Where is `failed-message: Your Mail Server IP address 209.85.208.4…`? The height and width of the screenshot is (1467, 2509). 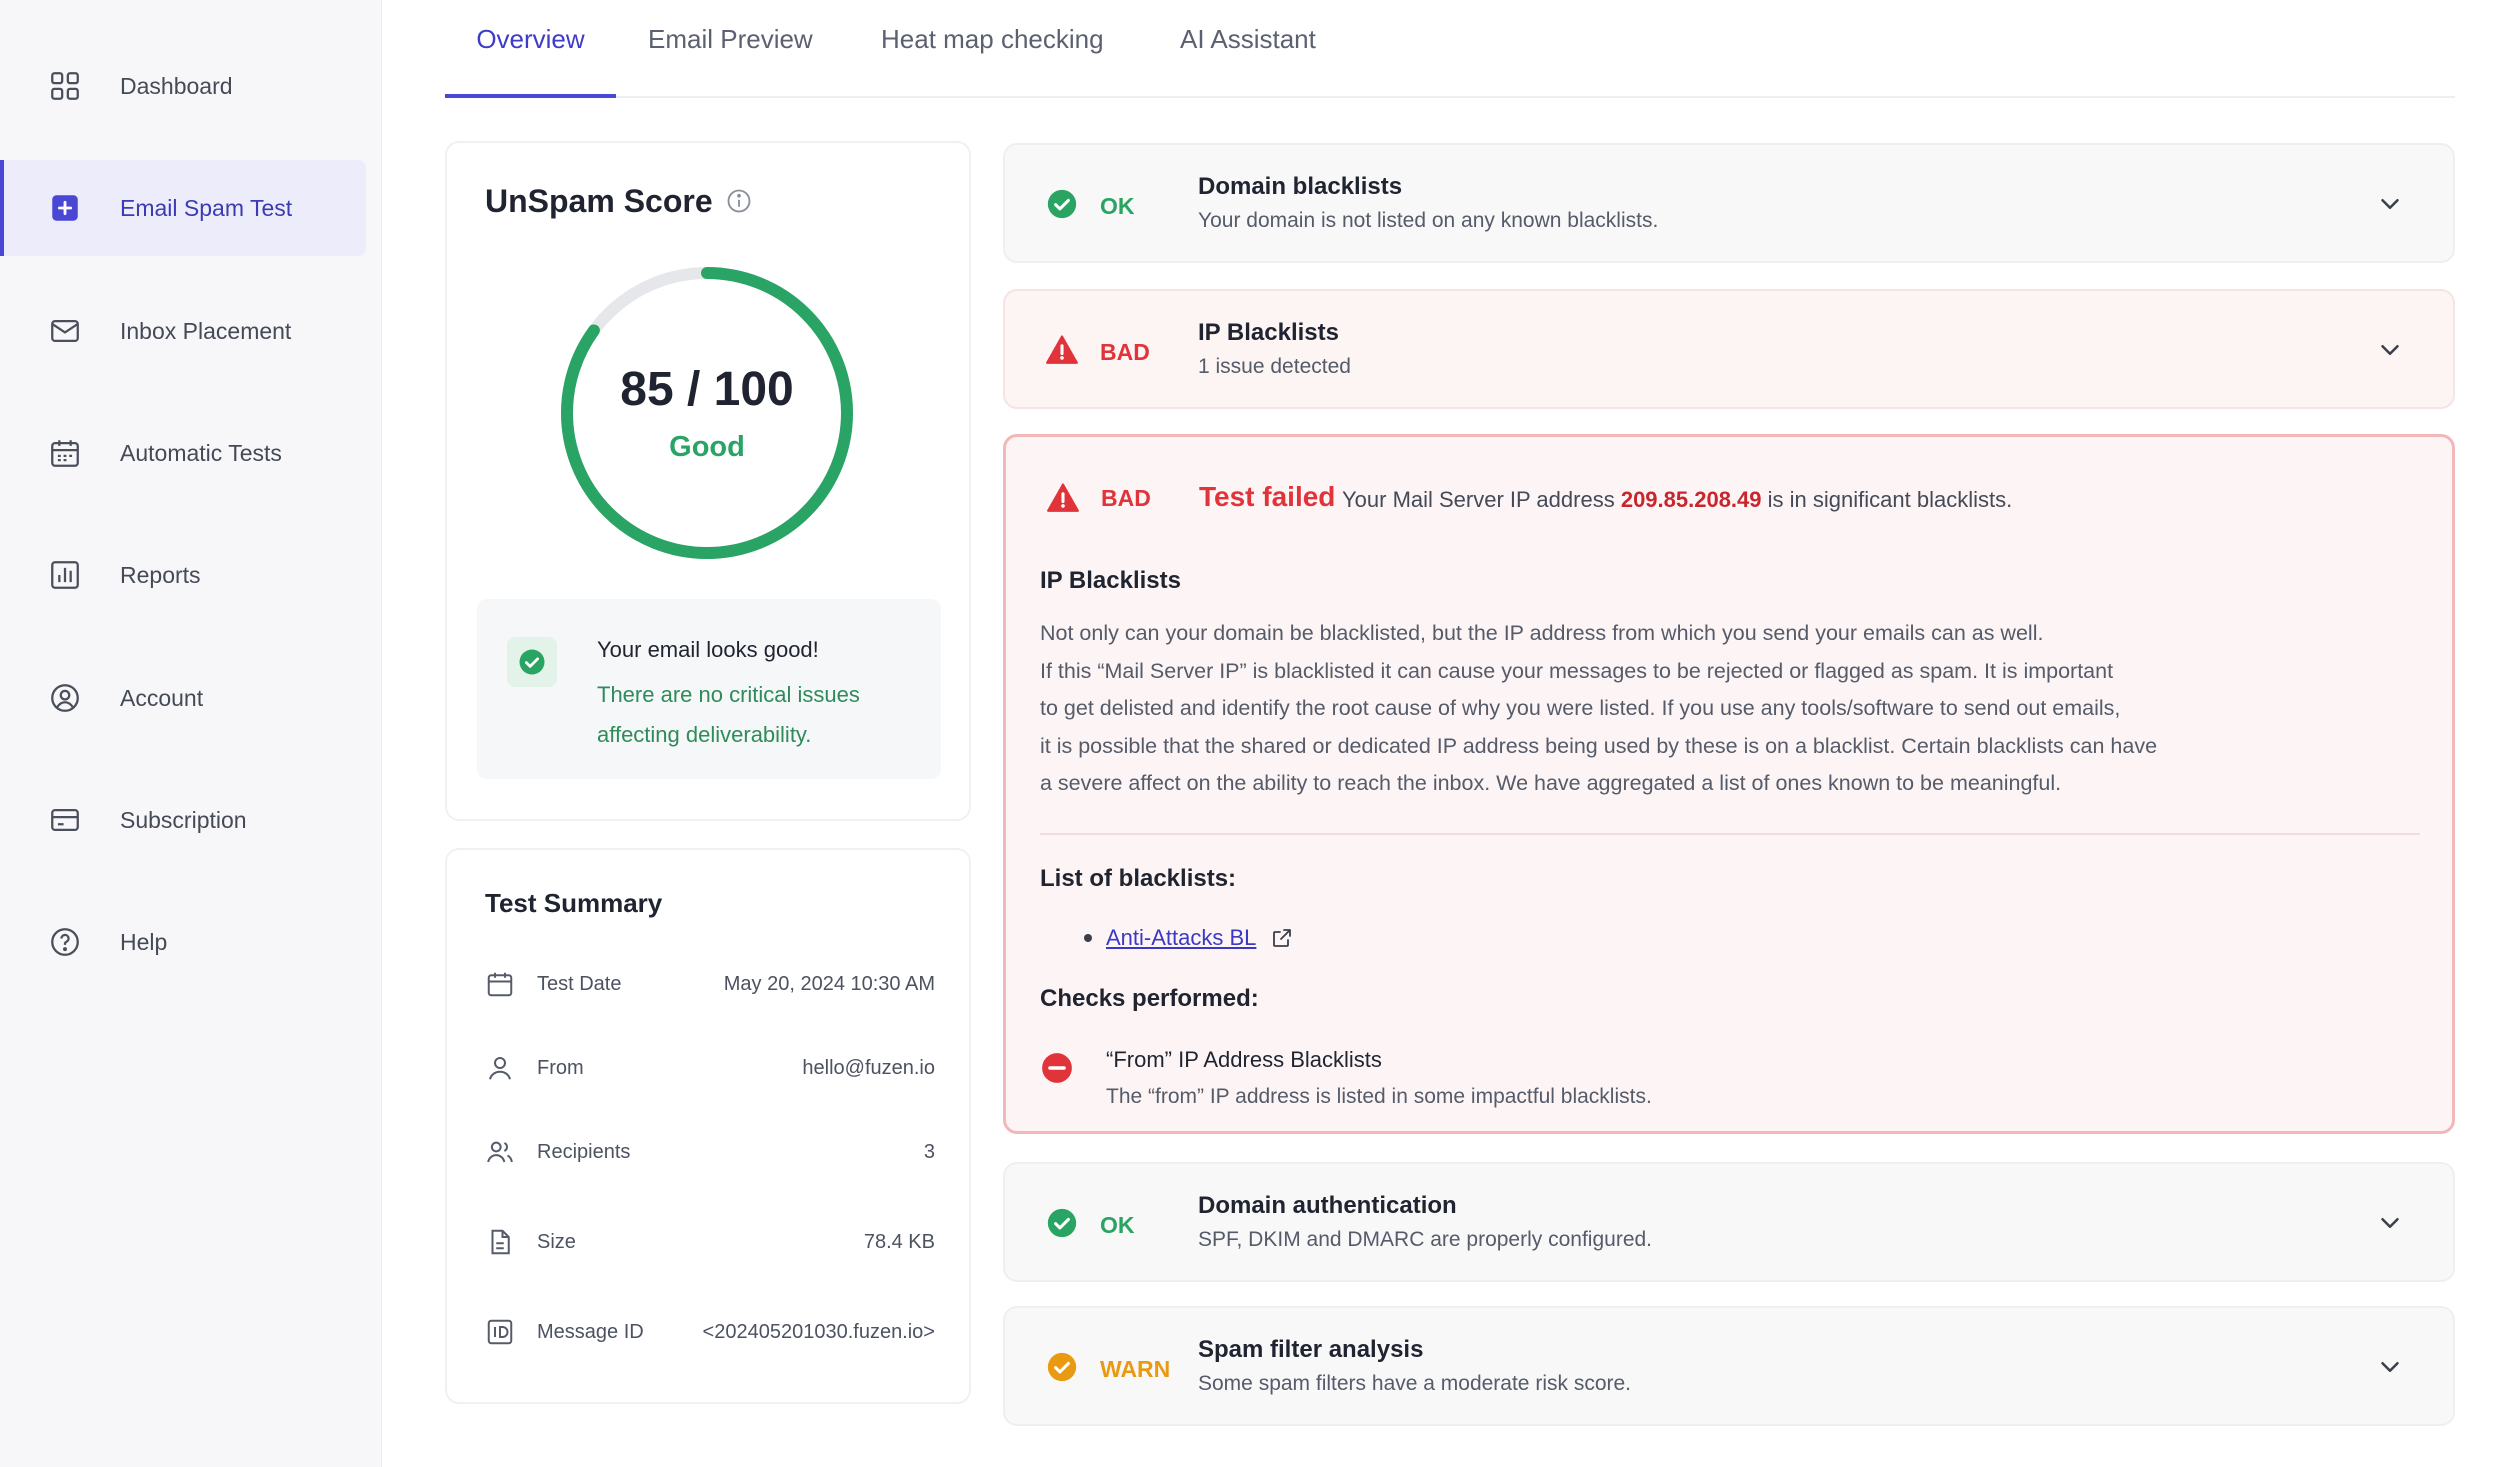
failed-message: Your Mail Server IP address 209.85.208.4… is located at coordinates (1677, 500).